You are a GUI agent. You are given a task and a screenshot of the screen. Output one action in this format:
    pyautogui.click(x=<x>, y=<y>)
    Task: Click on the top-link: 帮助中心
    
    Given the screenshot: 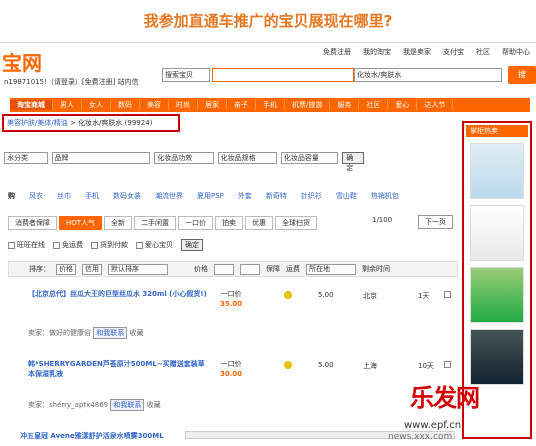 What is the action you would take?
    pyautogui.click(x=516, y=53)
    